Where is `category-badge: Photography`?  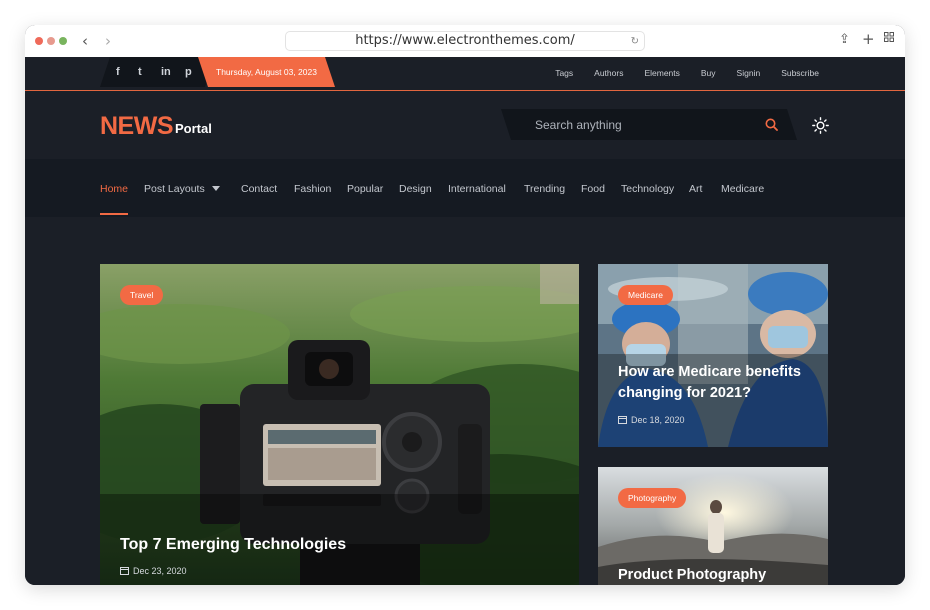 category-badge: Photography is located at coordinates (652, 498).